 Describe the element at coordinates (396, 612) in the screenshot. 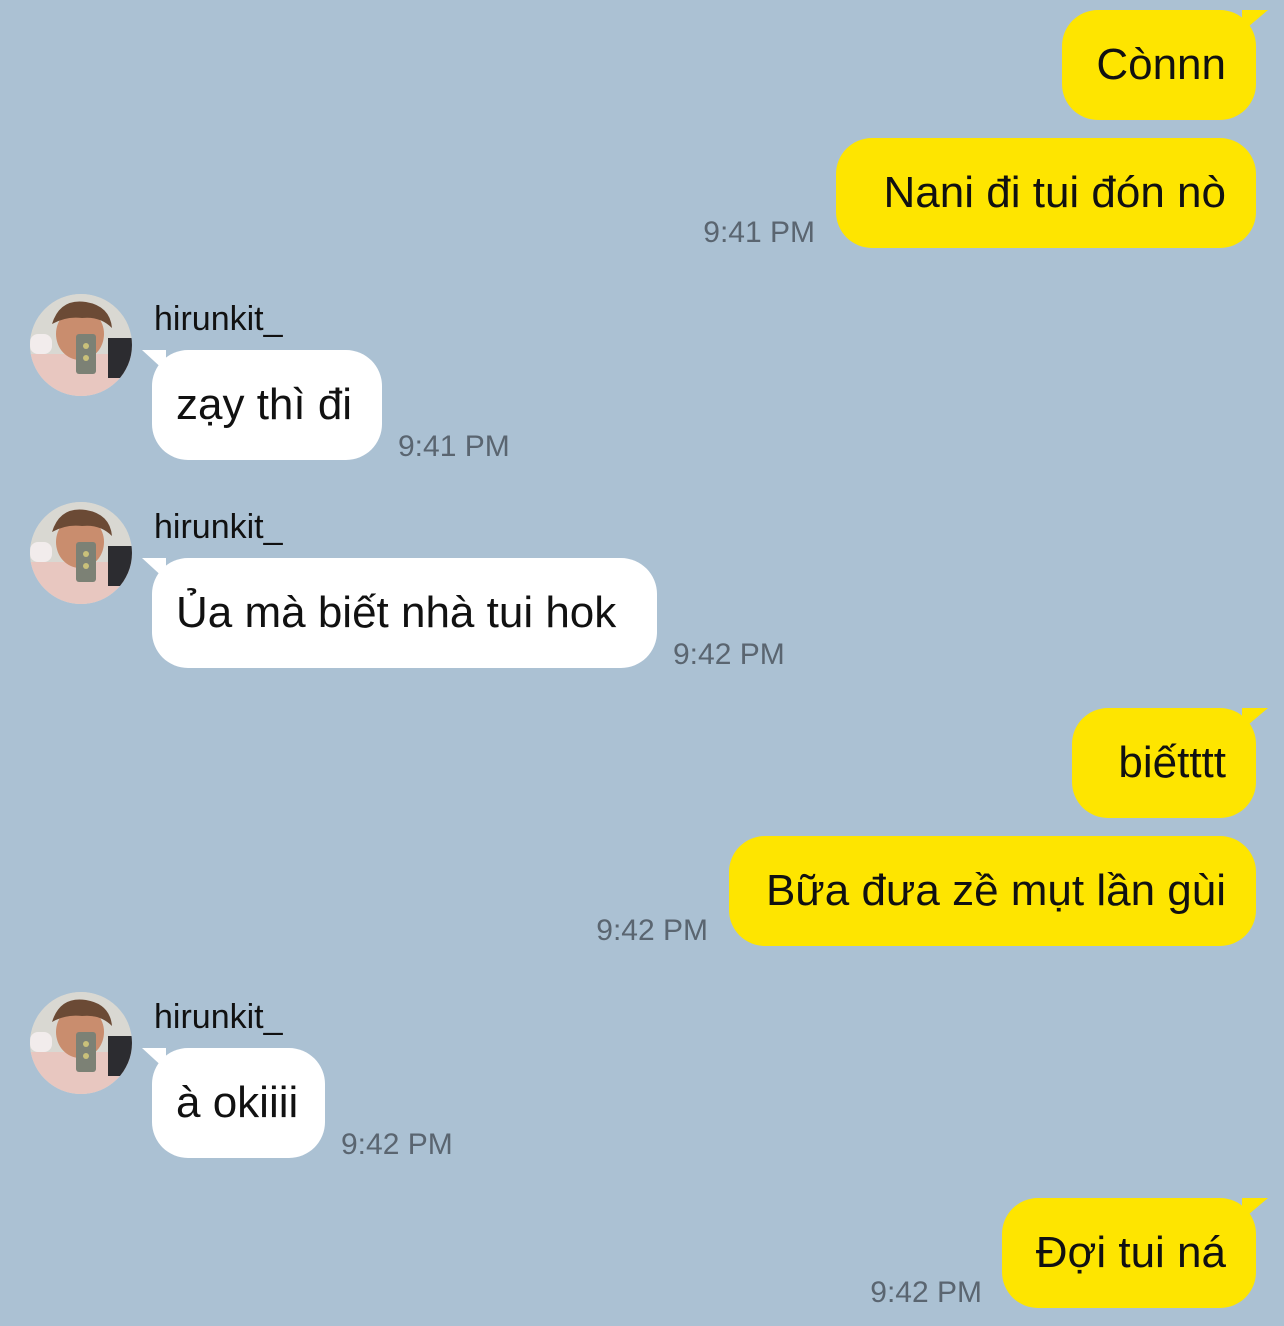

I see `message-text: Ủa mà biết nhà tui hok` at that location.